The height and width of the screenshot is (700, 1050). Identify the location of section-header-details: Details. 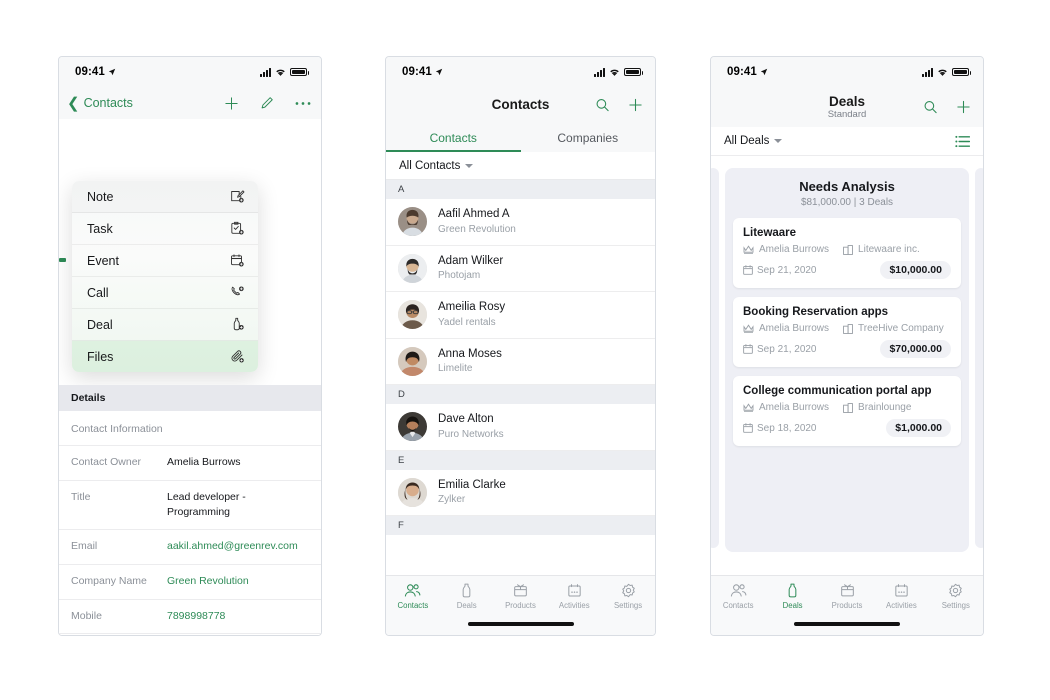
(190, 398).